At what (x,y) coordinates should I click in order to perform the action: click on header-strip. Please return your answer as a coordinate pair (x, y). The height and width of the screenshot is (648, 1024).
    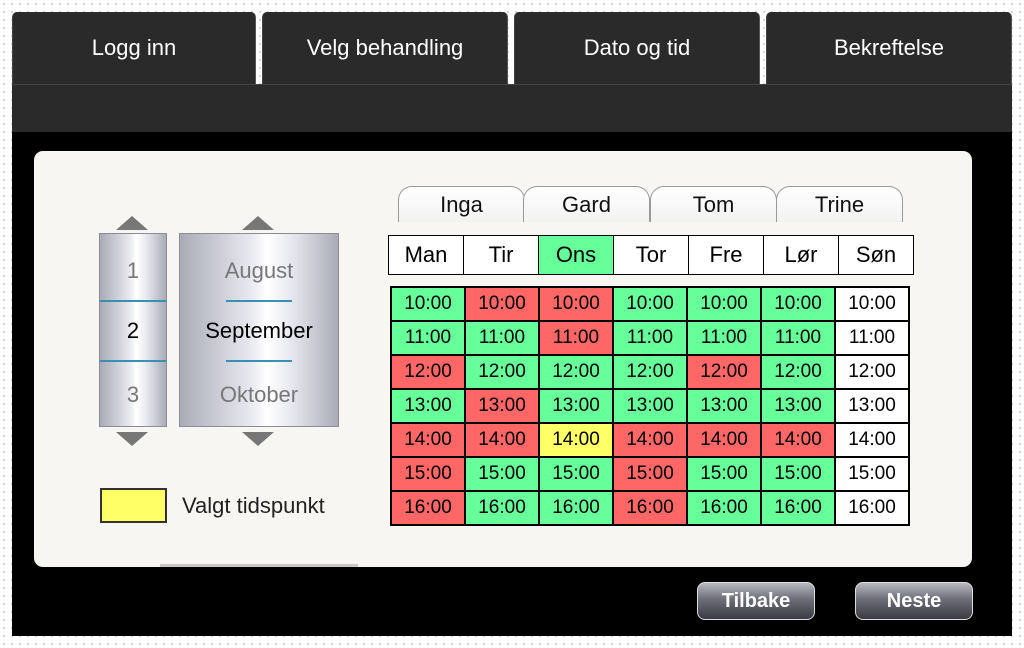
    Looking at the image, I should click on (512, 108).